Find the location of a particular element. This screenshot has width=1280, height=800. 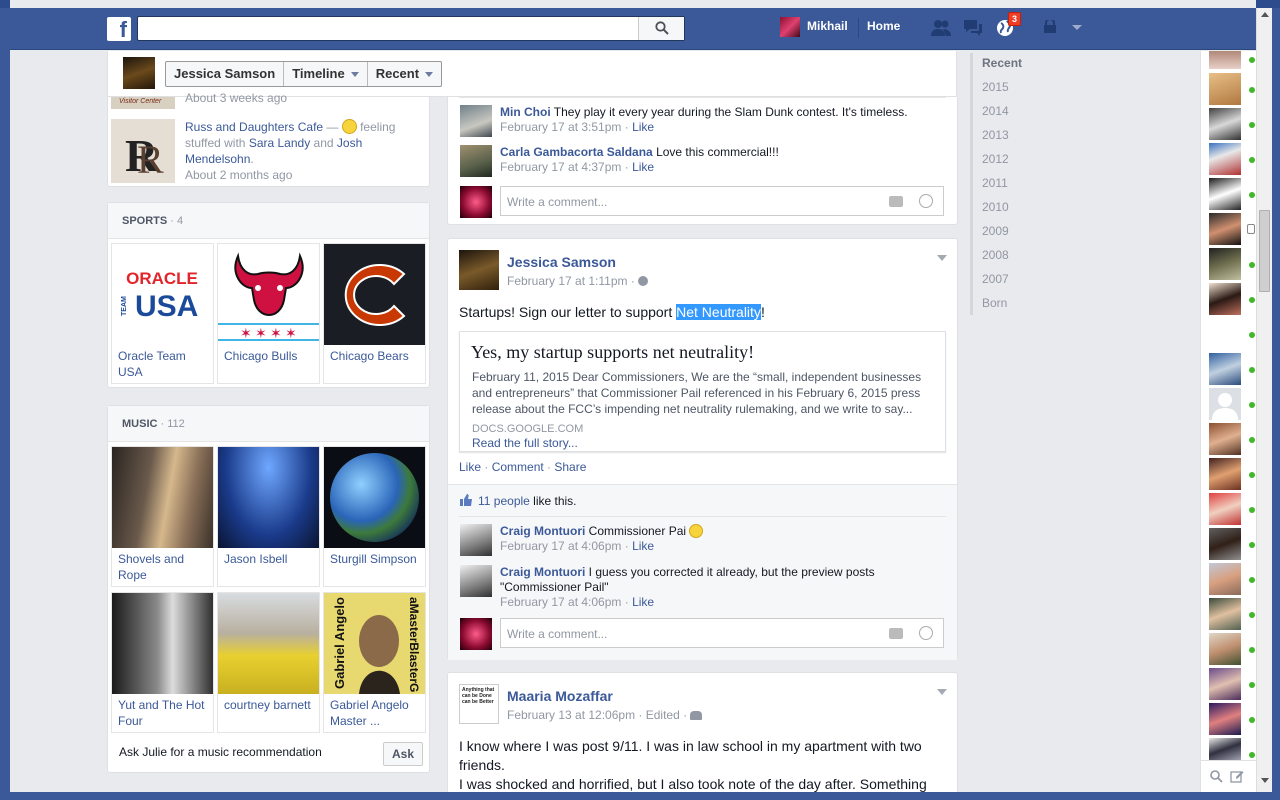

search-input is located at coordinates (411, 28).